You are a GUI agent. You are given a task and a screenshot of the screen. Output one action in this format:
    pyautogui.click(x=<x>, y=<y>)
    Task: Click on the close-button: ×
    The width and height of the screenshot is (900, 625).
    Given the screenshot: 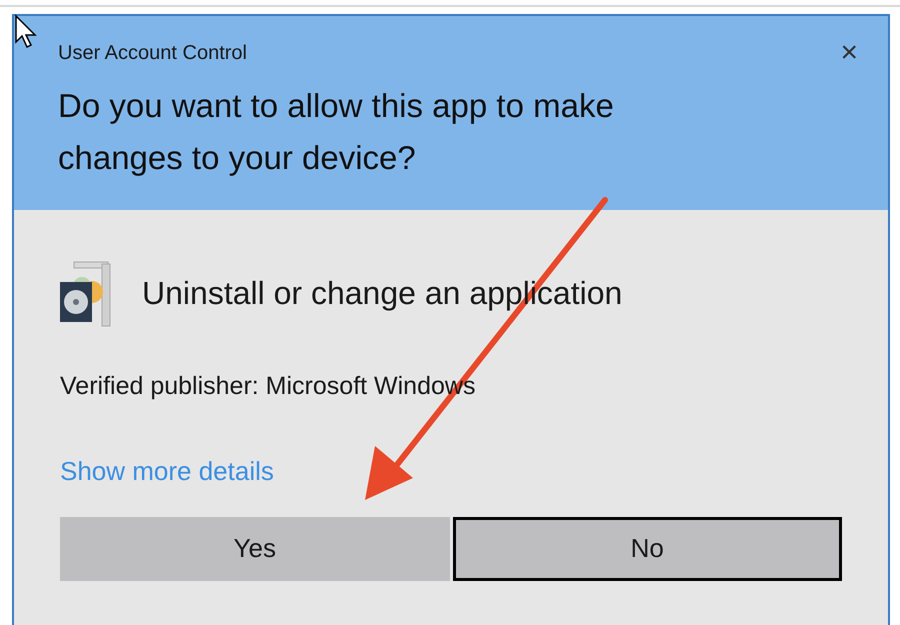 What is the action you would take?
    pyautogui.click(x=849, y=53)
    